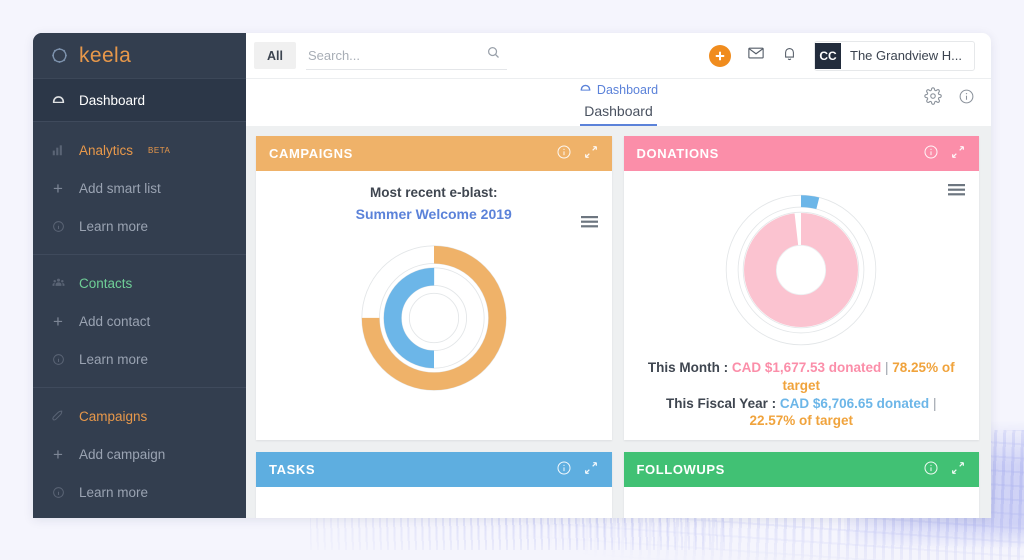  What do you see at coordinates (434, 318) in the screenshot?
I see `campaigns-donut-chart` at bounding box center [434, 318].